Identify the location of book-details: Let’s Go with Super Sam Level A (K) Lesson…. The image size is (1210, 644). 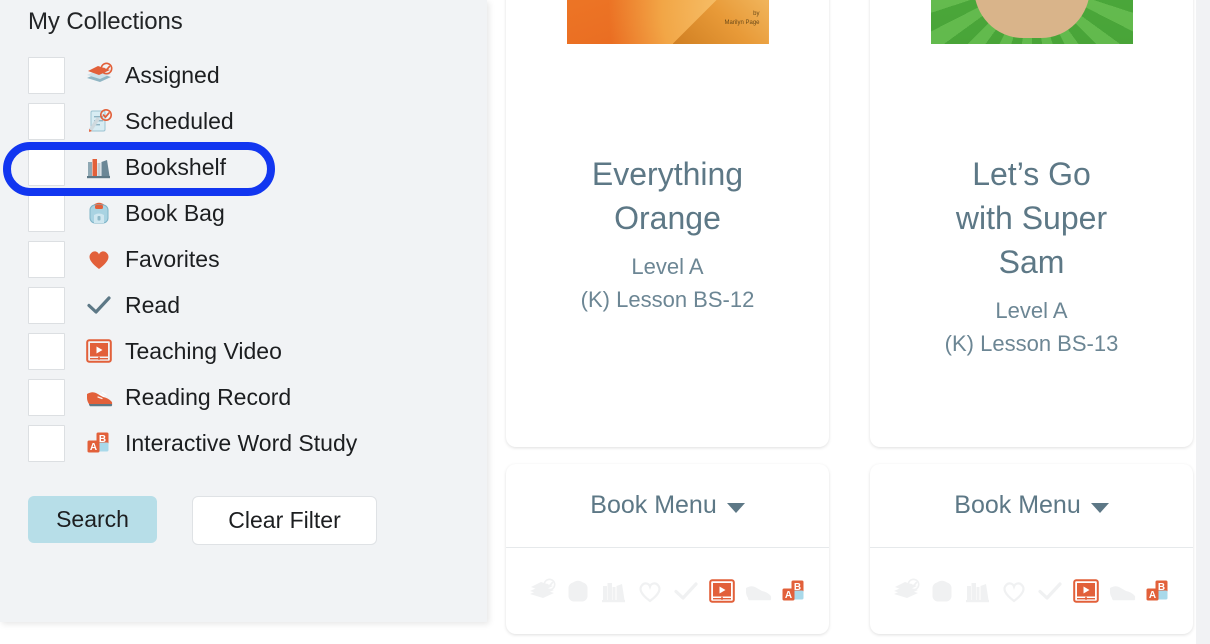
(1031, 254).